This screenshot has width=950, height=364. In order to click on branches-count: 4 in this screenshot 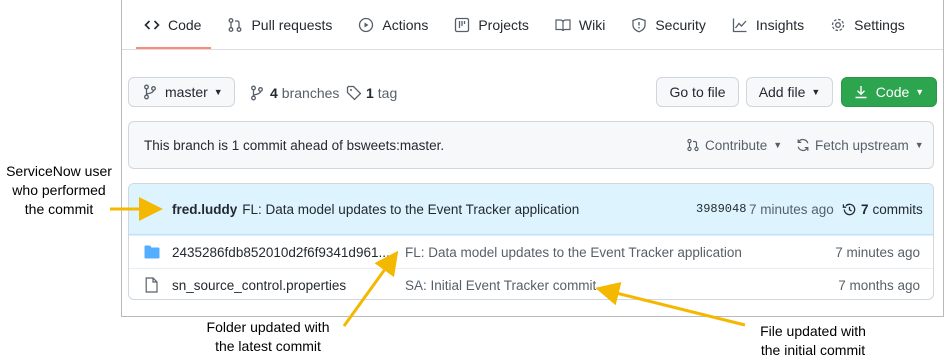, I will do `click(274, 93)`.